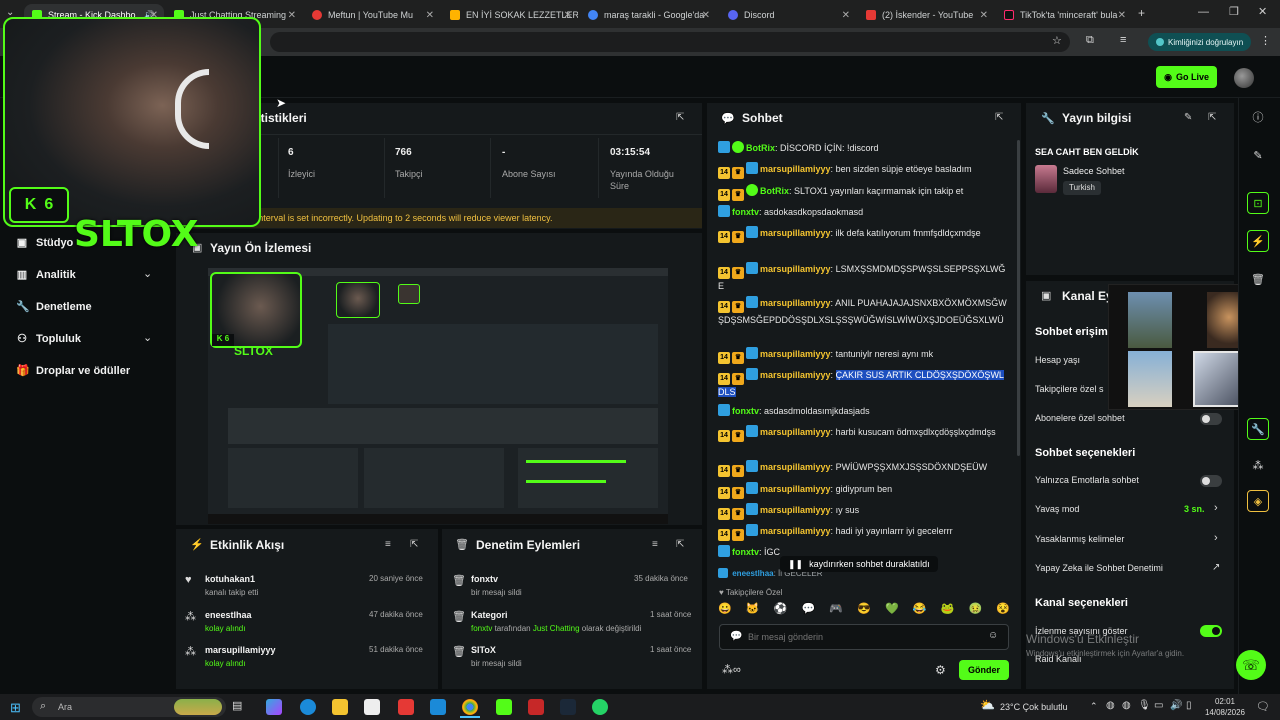 The width and height of the screenshot is (1280, 720). What do you see at coordinates (1263, 706) in the screenshot?
I see `notification-icon: 🗨` at bounding box center [1263, 706].